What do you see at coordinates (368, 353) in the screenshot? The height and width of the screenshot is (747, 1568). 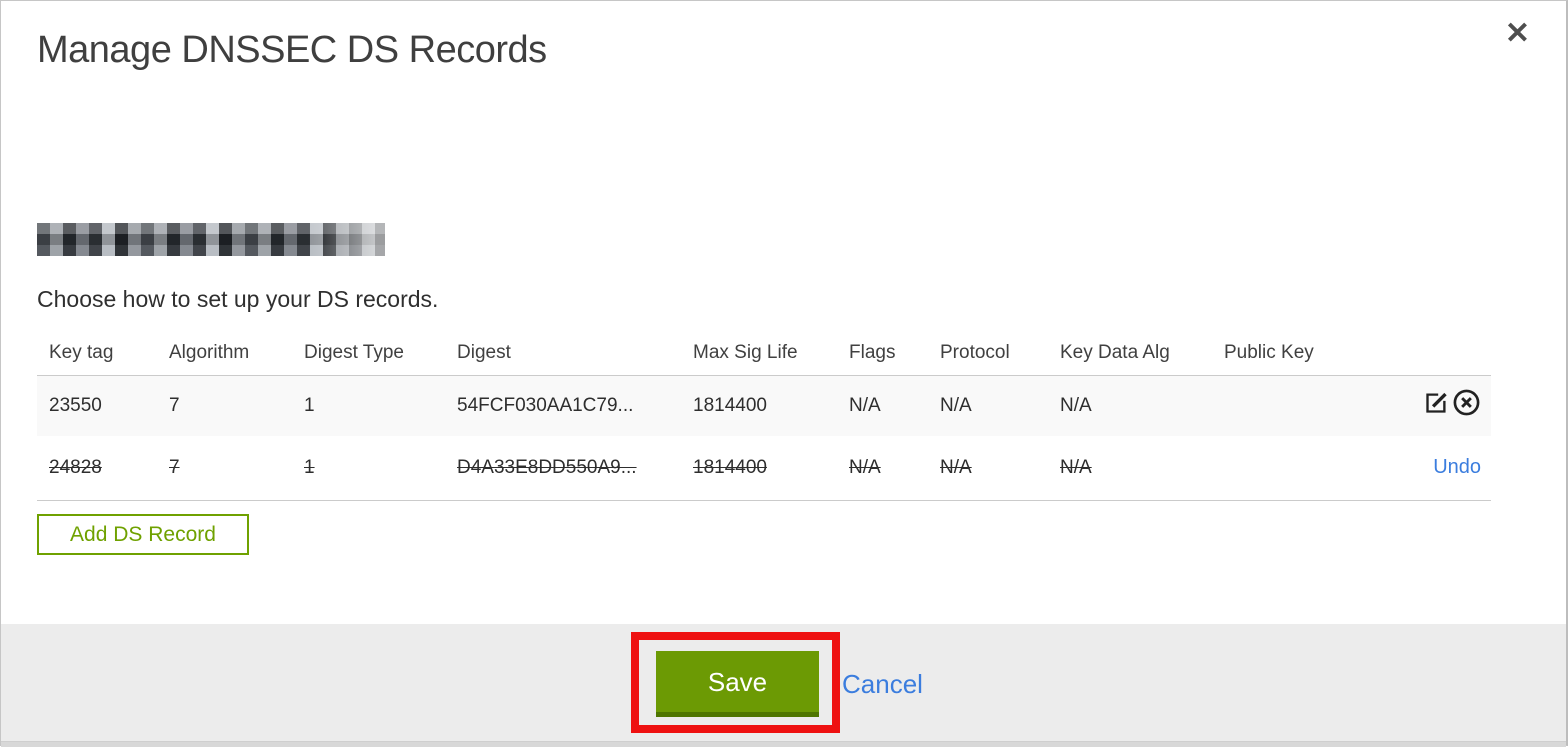 I see `col-header-digest-type: Digest Type` at bounding box center [368, 353].